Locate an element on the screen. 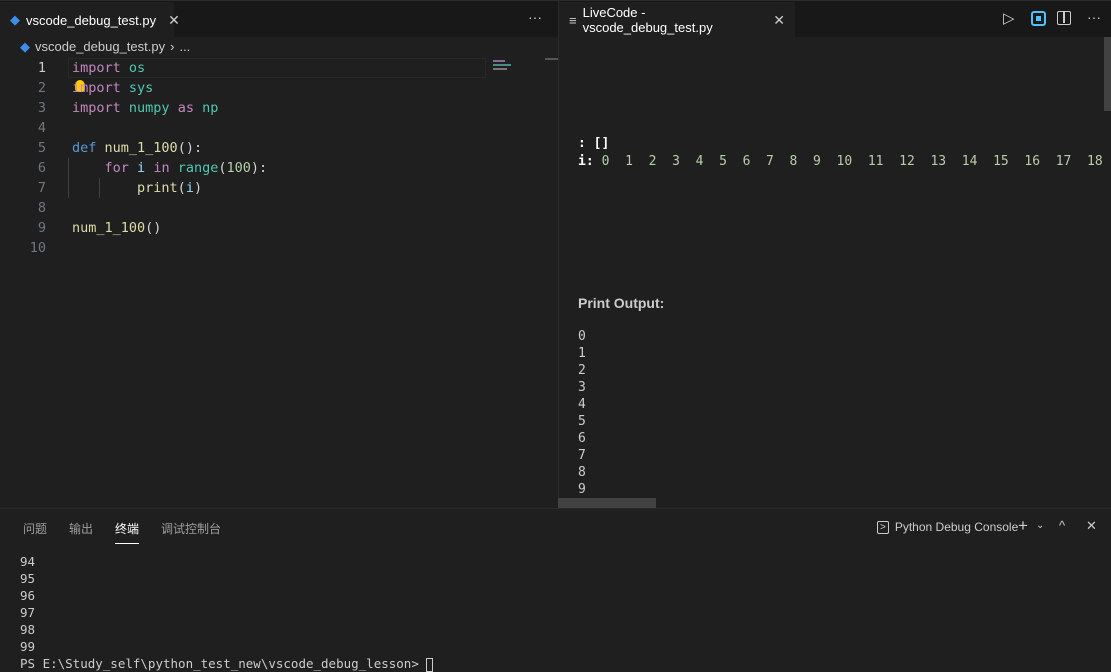  line-number: 9 is located at coordinates (41, 228).